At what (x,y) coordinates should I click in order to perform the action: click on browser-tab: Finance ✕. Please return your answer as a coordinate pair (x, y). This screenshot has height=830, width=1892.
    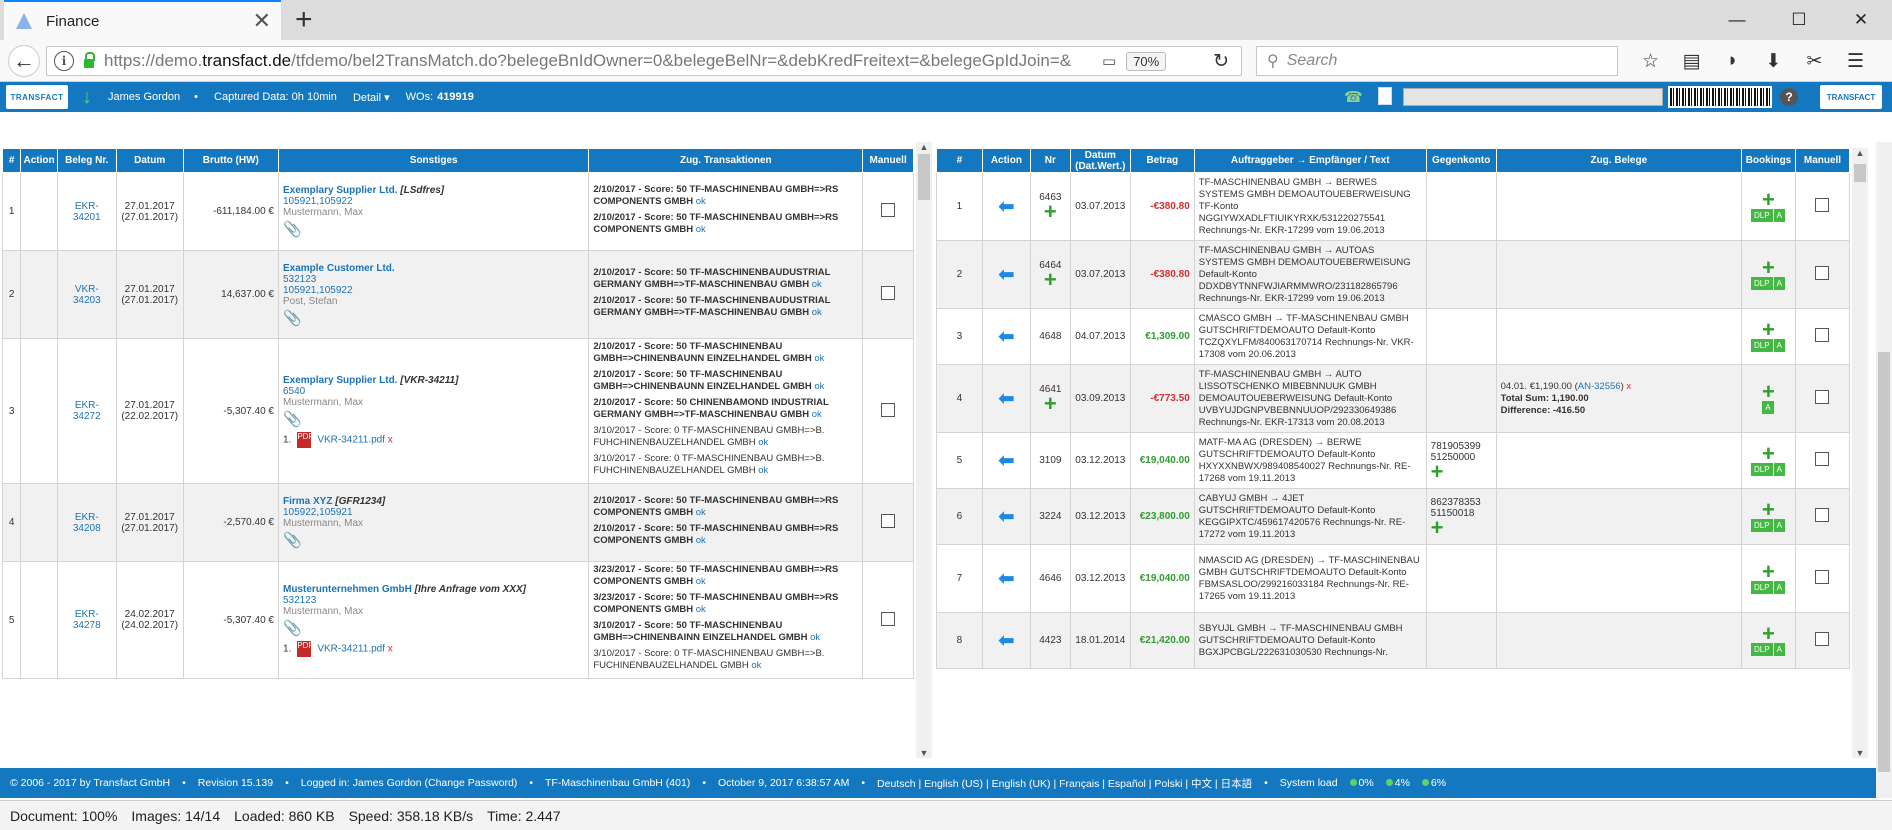
    Looking at the image, I should click on (142, 20).